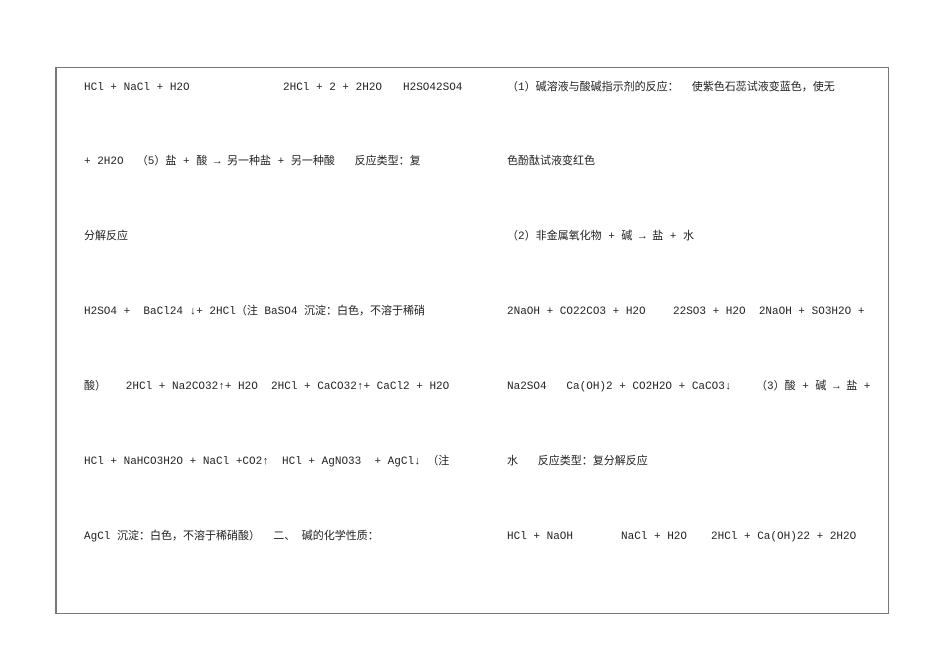  I want to click on text-line: + 2H2O （5）盐 + 酸 → 另一种盐 + 另一种酸 反应类型：复, so click(252, 162).